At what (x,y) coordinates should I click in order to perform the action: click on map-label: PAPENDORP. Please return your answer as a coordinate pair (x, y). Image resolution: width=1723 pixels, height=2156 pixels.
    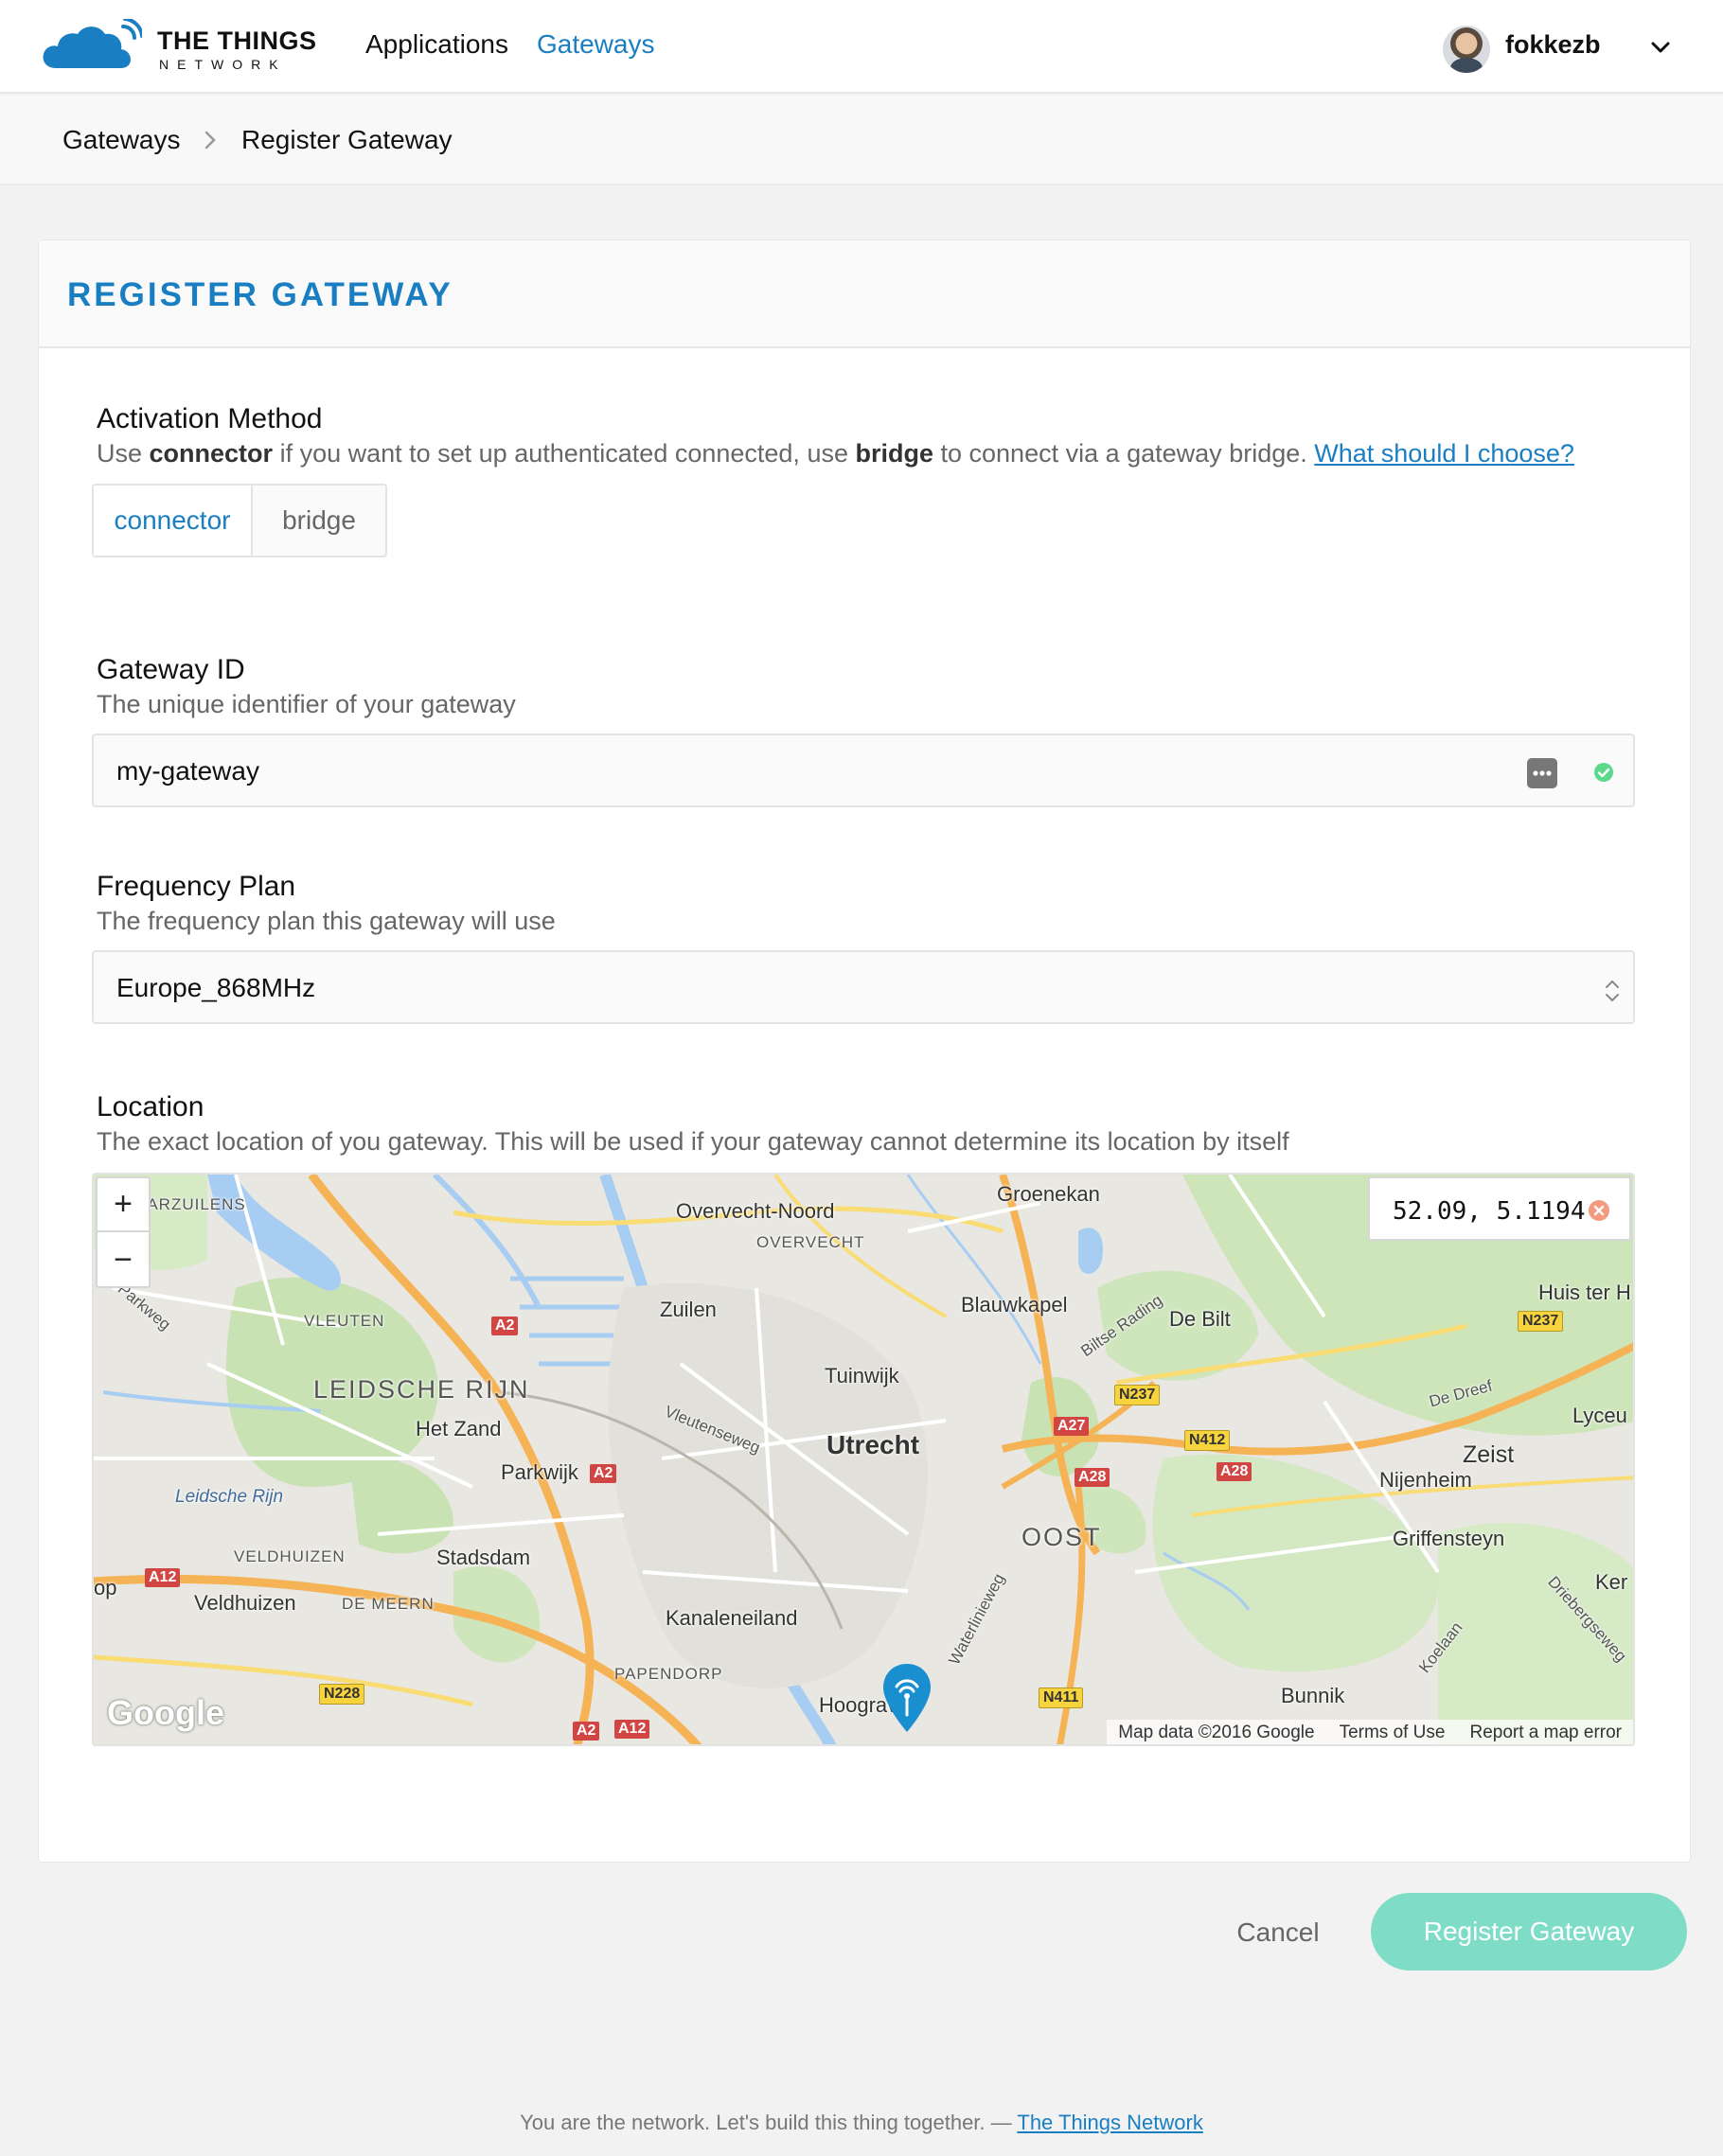
    Looking at the image, I should click on (668, 1674).